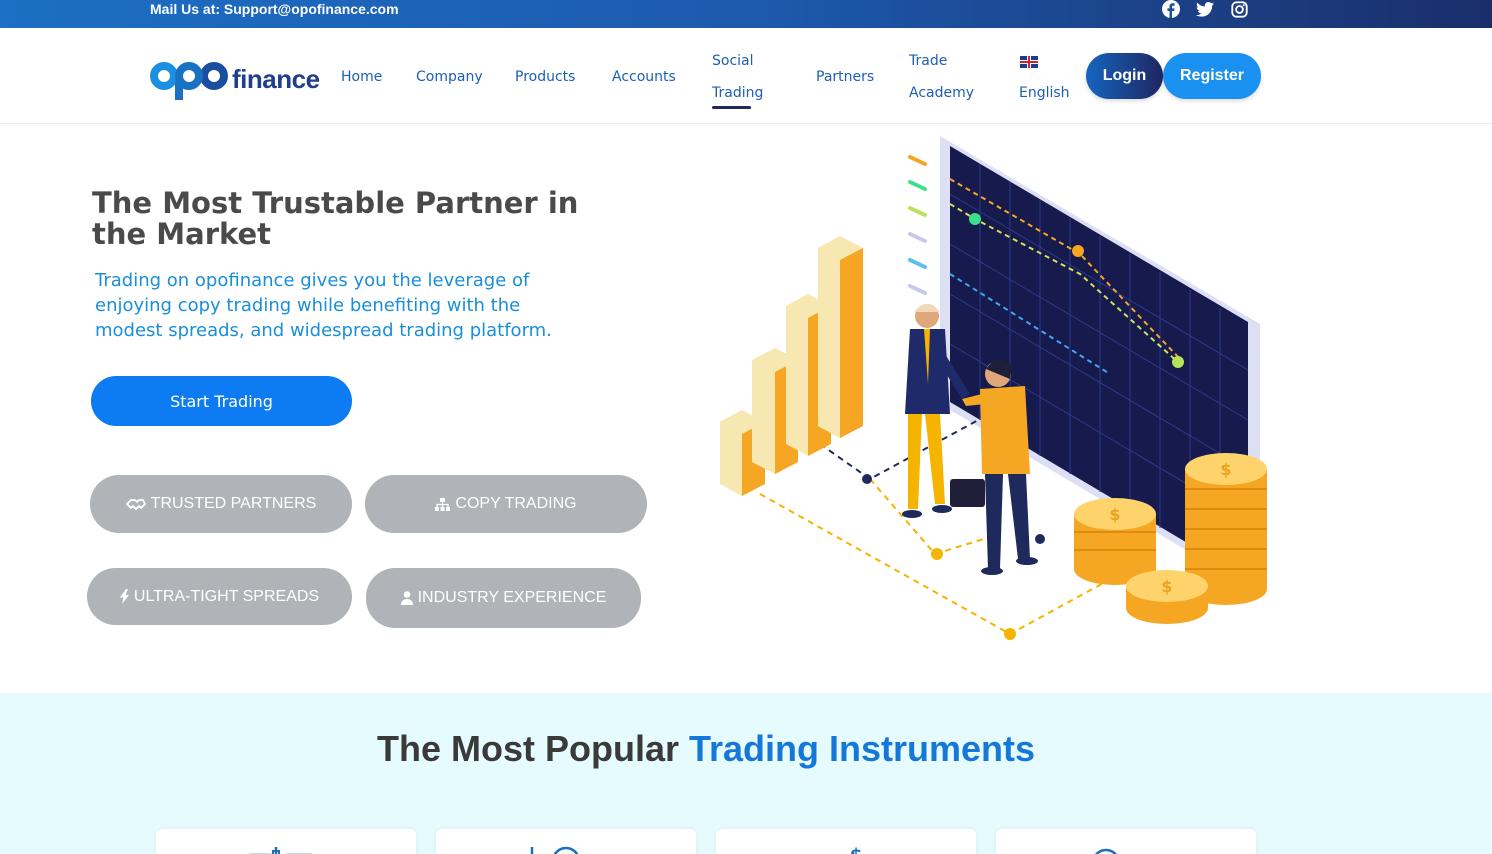  I want to click on opofinance-logo: finance, so click(235, 77).